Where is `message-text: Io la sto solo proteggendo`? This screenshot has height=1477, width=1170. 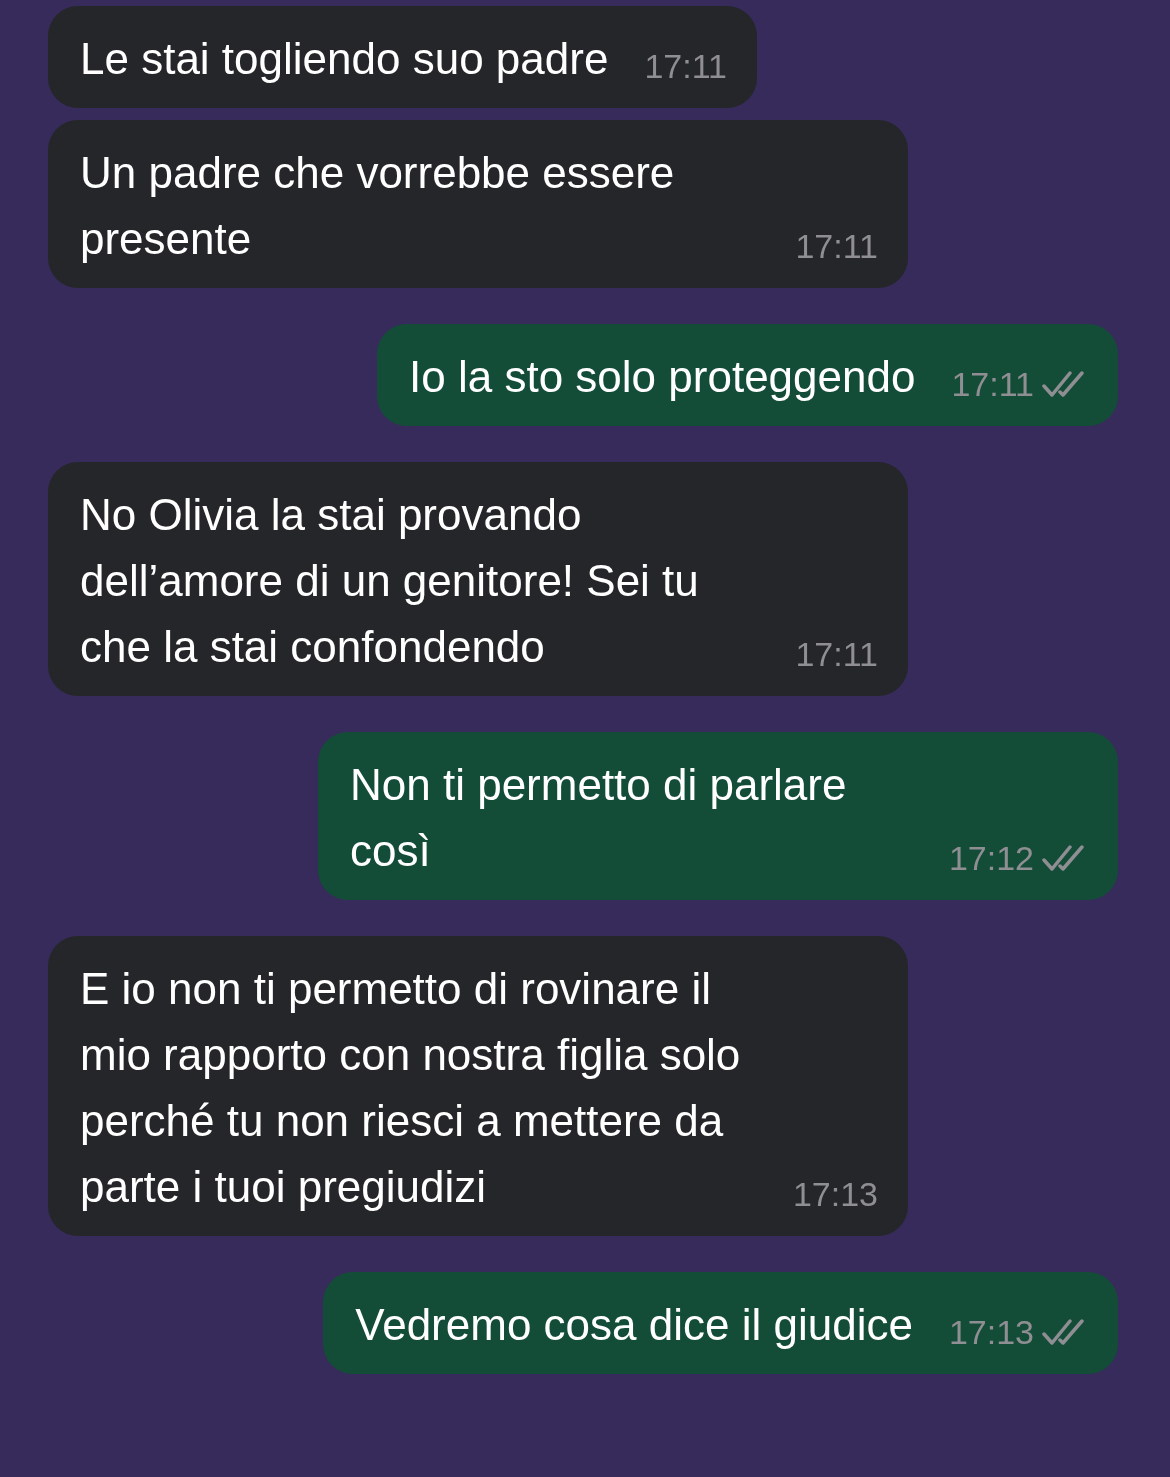 message-text: Io la sto solo proteggendo is located at coordinates (662, 377).